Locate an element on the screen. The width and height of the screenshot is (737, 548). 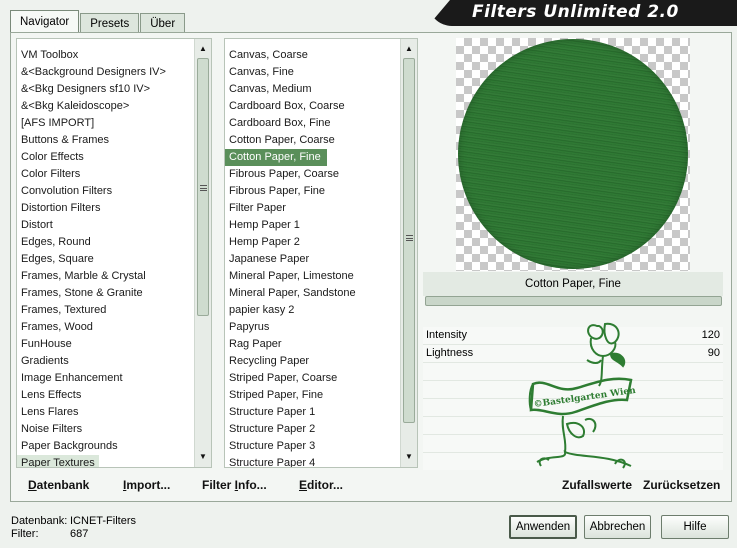
category-item: Buttons & Frames is located at coordinates (105, 140).